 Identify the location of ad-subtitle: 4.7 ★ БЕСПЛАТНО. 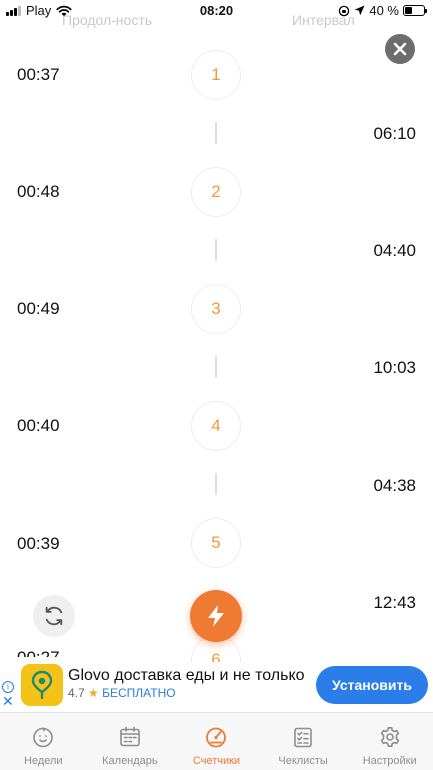
(122, 693).